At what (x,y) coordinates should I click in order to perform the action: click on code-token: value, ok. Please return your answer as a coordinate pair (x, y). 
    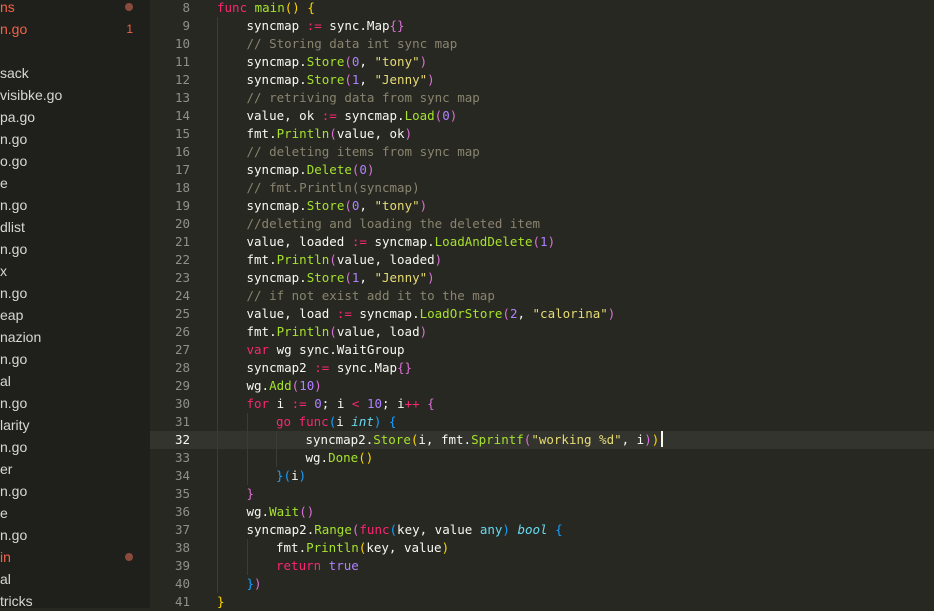
    Looking at the image, I should click on (284, 115).